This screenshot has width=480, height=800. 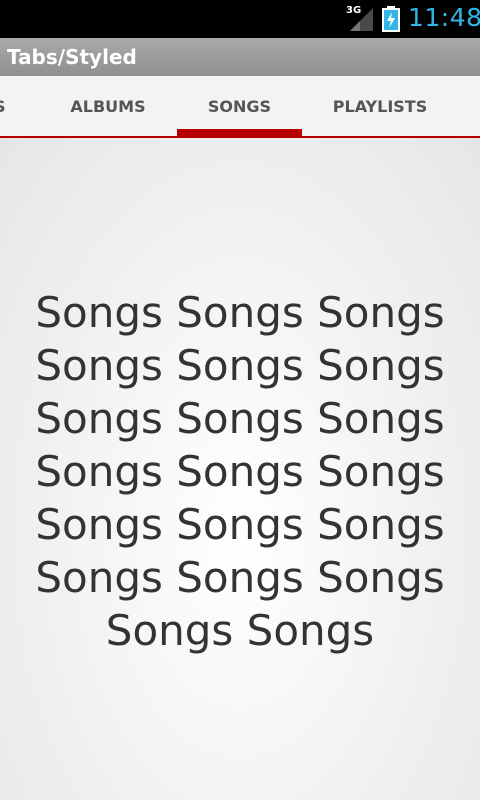 I want to click on tab-albums: ALBUMS, so click(x=108, y=106).